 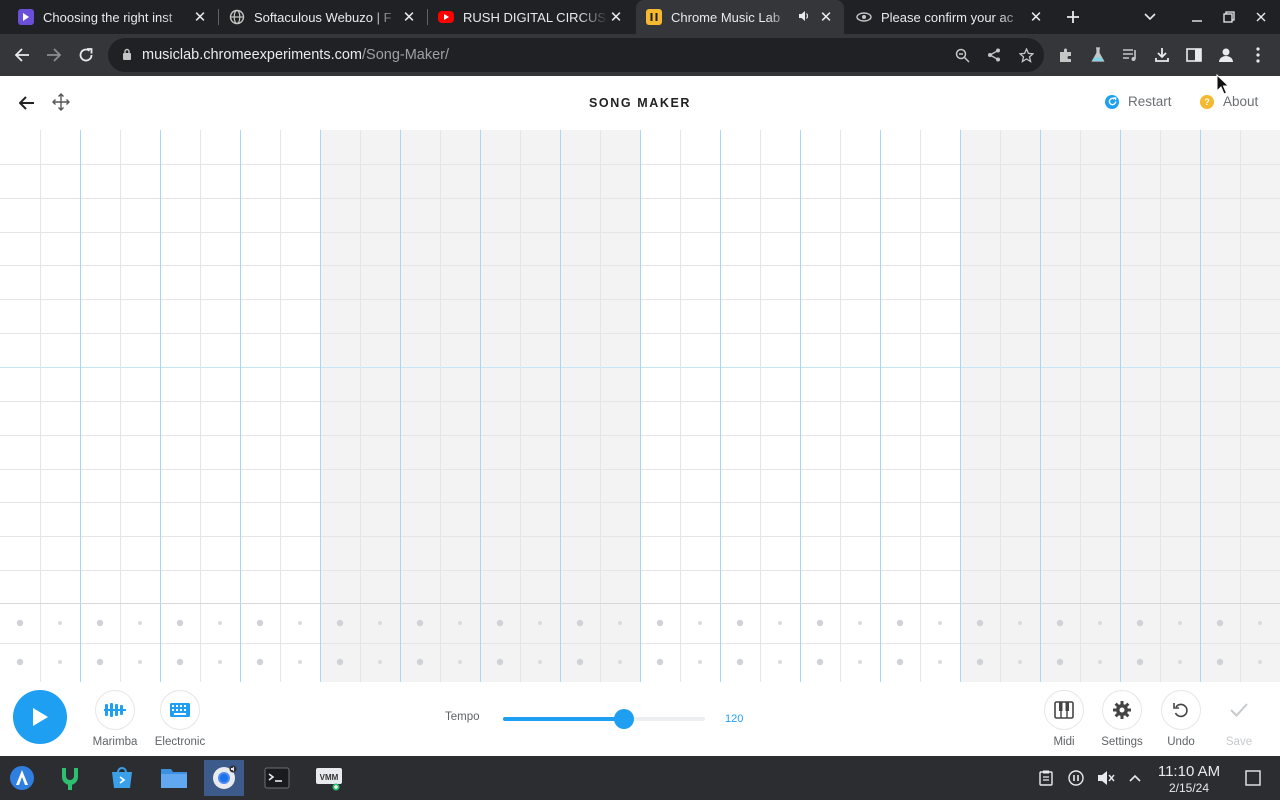 What do you see at coordinates (122, 778) in the screenshot?
I see `software-store-icon` at bounding box center [122, 778].